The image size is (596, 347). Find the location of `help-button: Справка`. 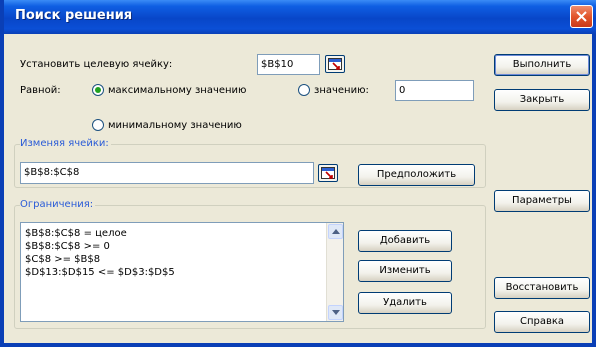

help-button: Справка is located at coordinates (542, 322).